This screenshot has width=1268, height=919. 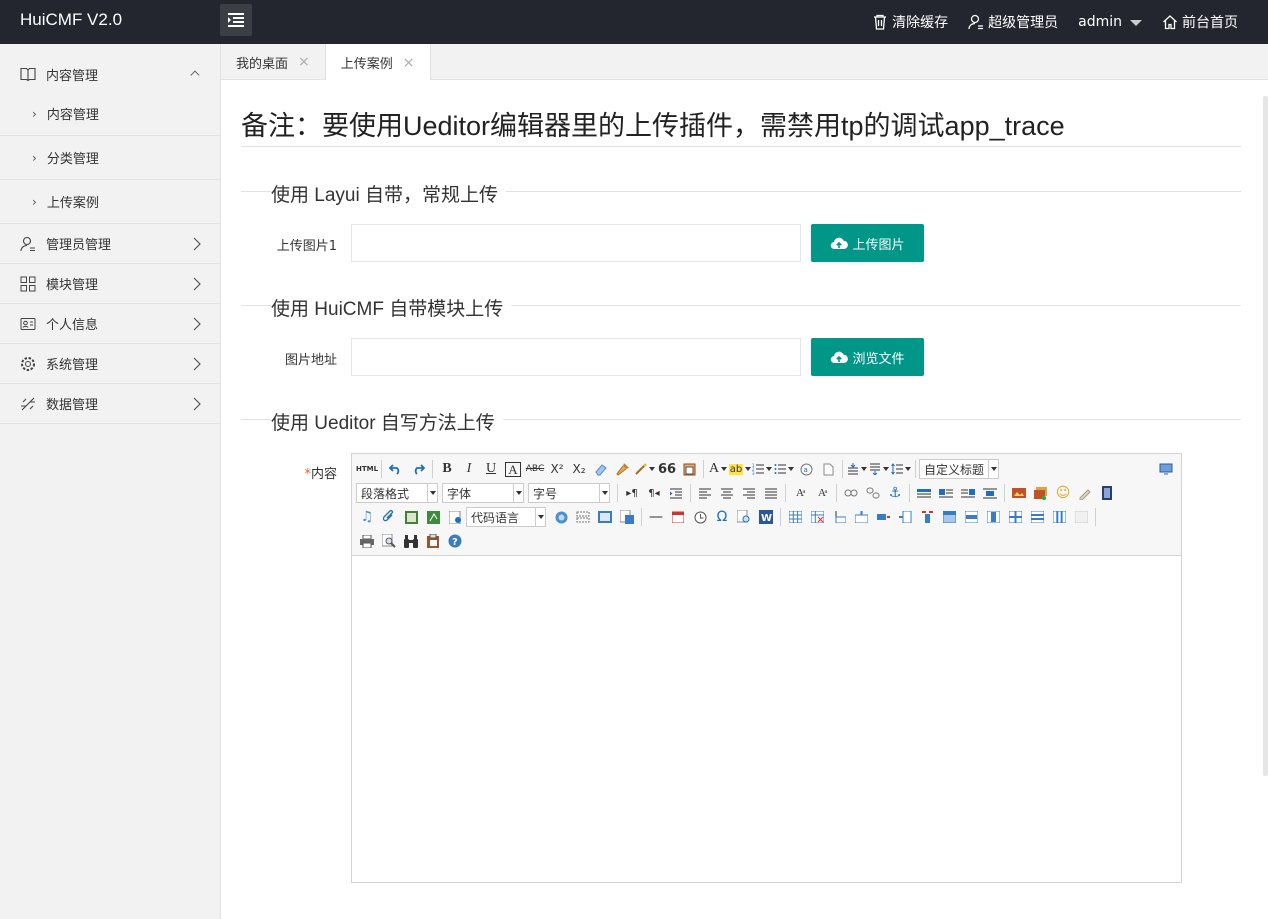 What do you see at coordinates (700, 517) in the screenshot?
I see `clock-icon` at bounding box center [700, 517].